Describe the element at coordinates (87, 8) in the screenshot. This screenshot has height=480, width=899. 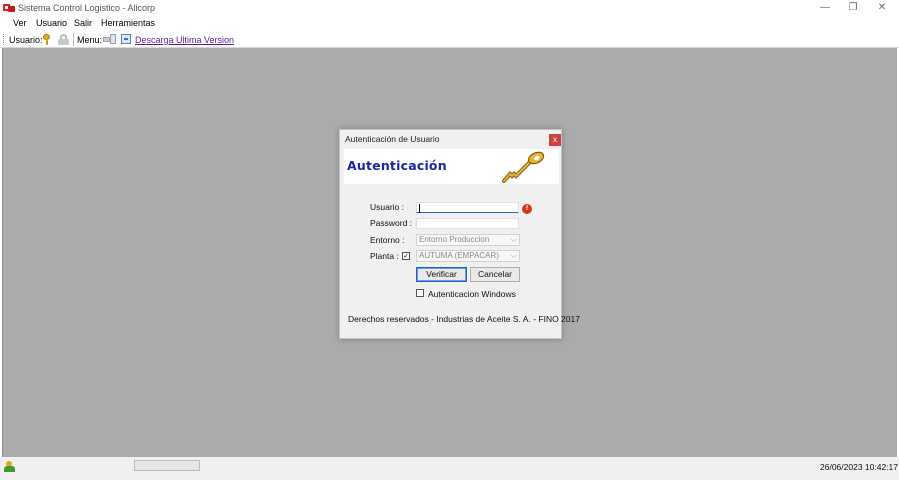
I see `window-title: Sistema Control Logistico - Alicorp` at that location.